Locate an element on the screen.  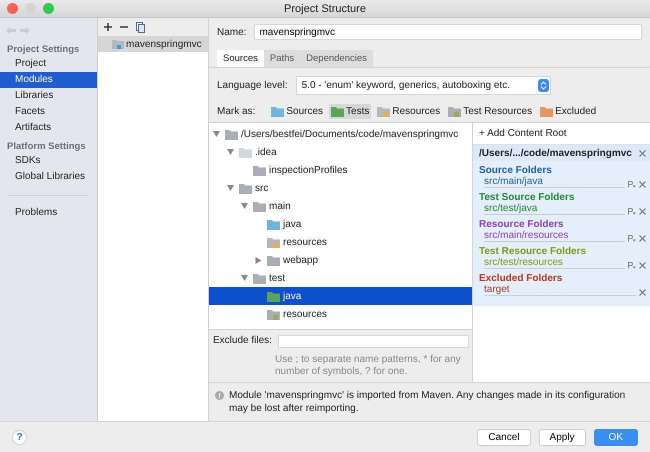
folder-path: src/test/resources is located at coordinates (554, 263).